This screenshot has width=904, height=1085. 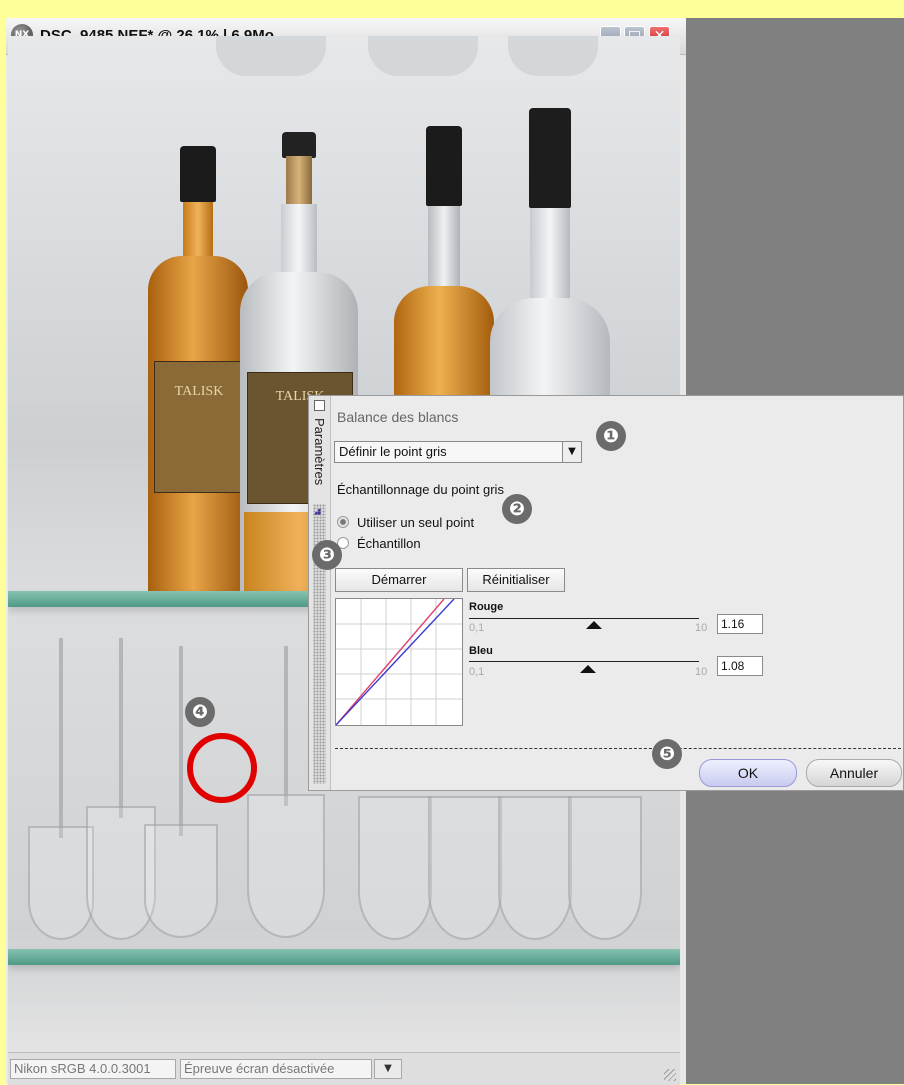 I want to click on blue-value-input: 1.08, so click(x=740, y=666).